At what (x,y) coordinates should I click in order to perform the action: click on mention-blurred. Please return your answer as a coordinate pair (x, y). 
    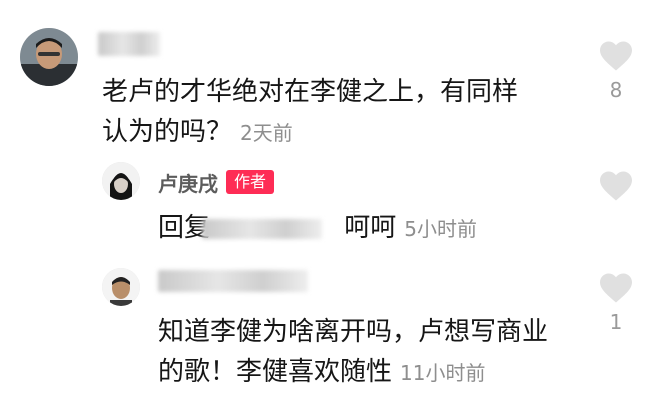
    Looking at the image, I should click on (262, 228).